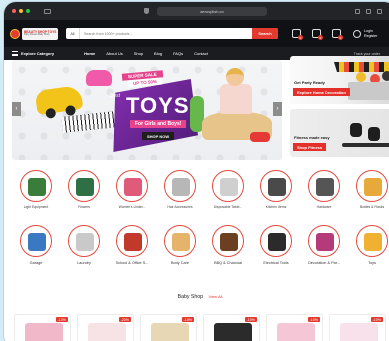 The height and width of the screenshot is (341, 389). Describe the element at coordinates (276, 207) in the screenshot. I see `category-label: Kitchen Items` at that location.